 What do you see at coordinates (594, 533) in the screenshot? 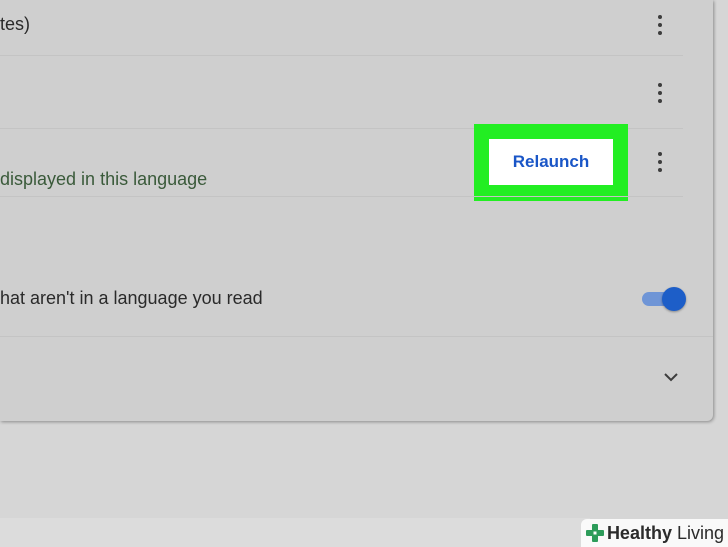
I see `healthy-living-cross-icon` at bounding box center [594, 533].